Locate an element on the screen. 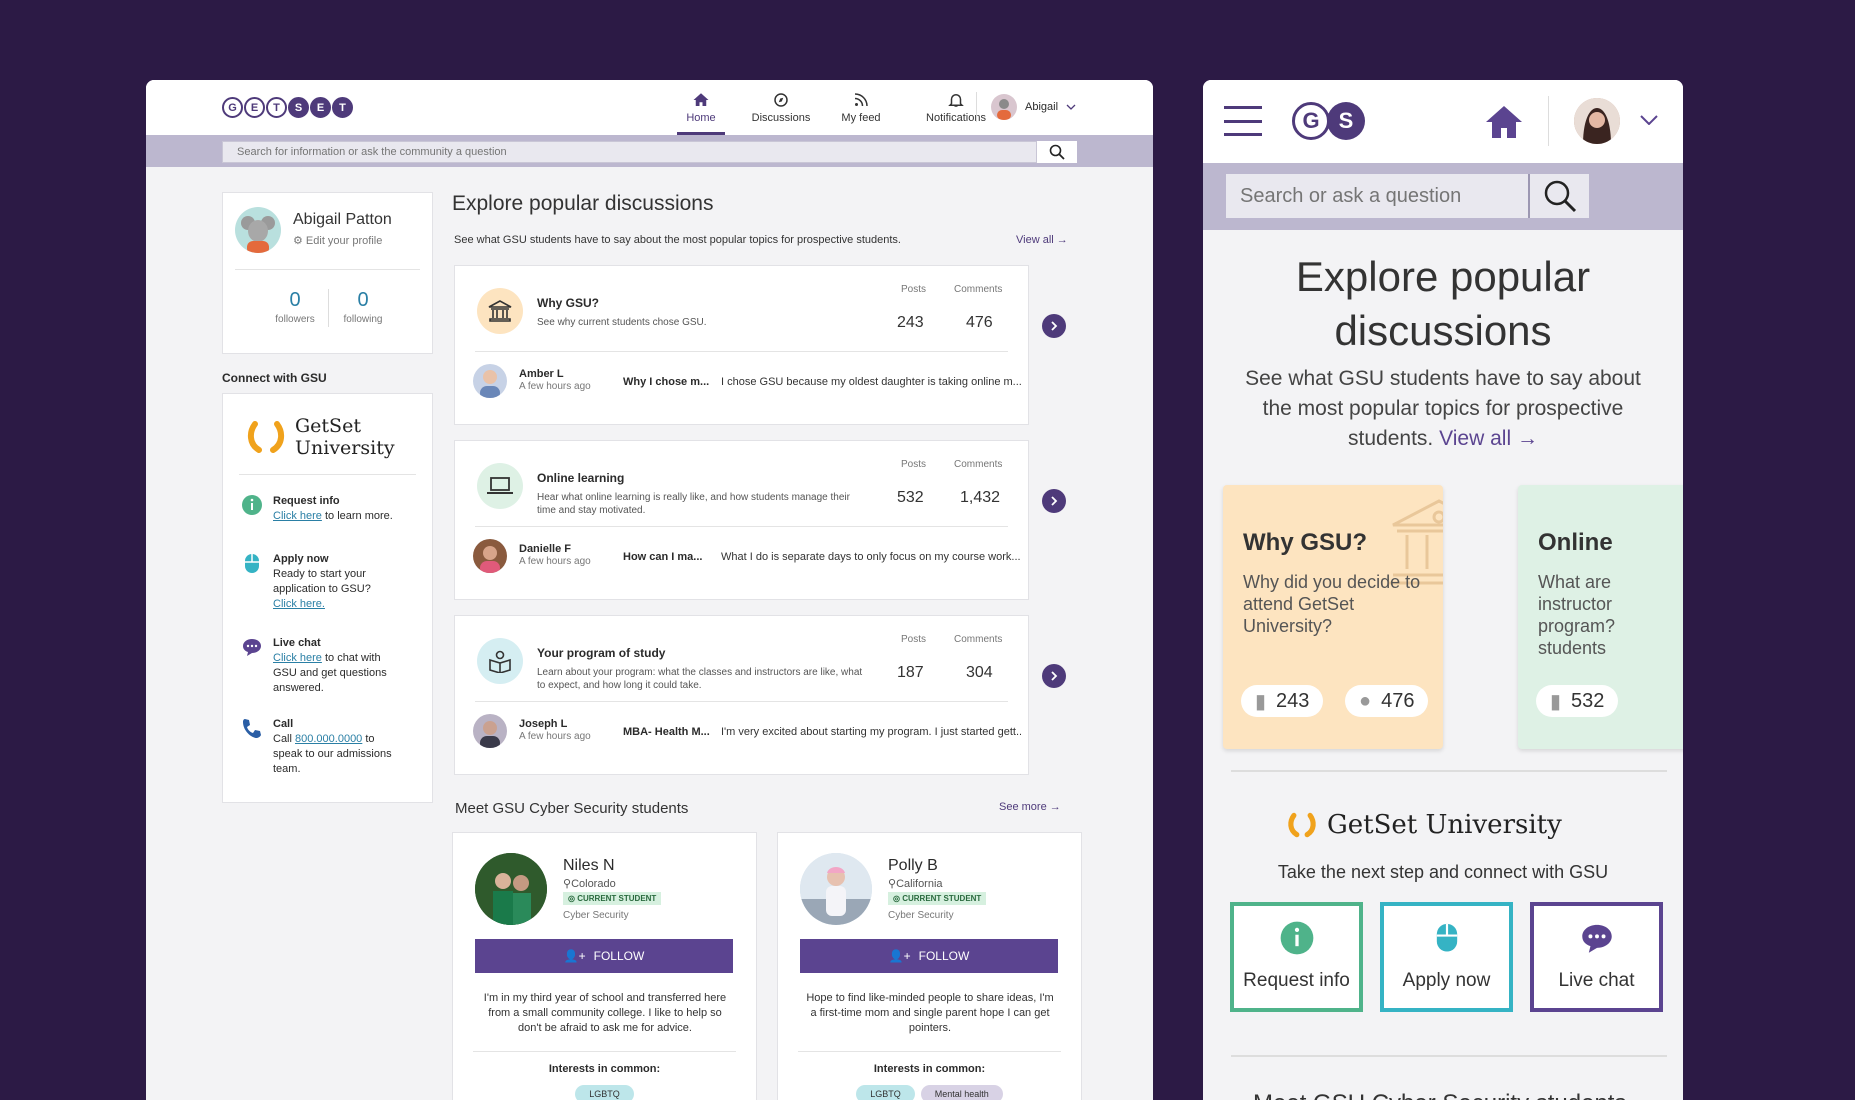 This screenshot has height=1100, width=1855. live-chat-button: Live chat is located at coordinates (1596, 957).